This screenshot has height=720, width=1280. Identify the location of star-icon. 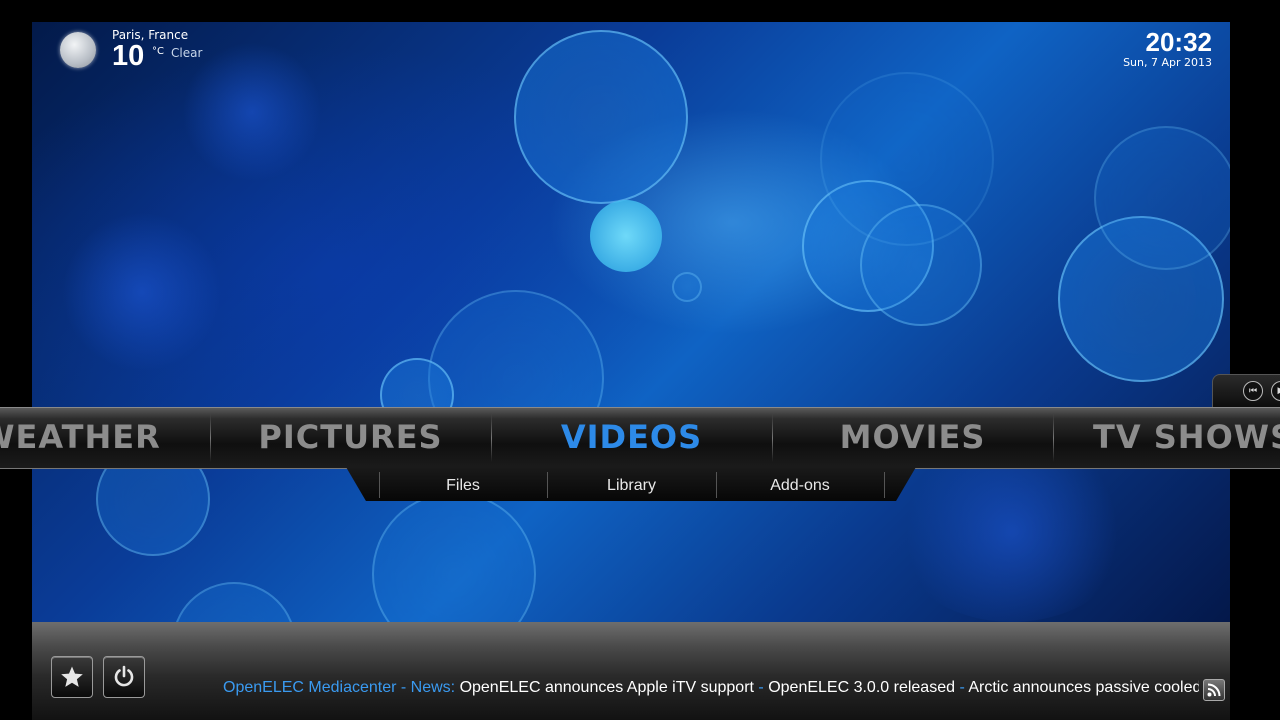
(72, 676).